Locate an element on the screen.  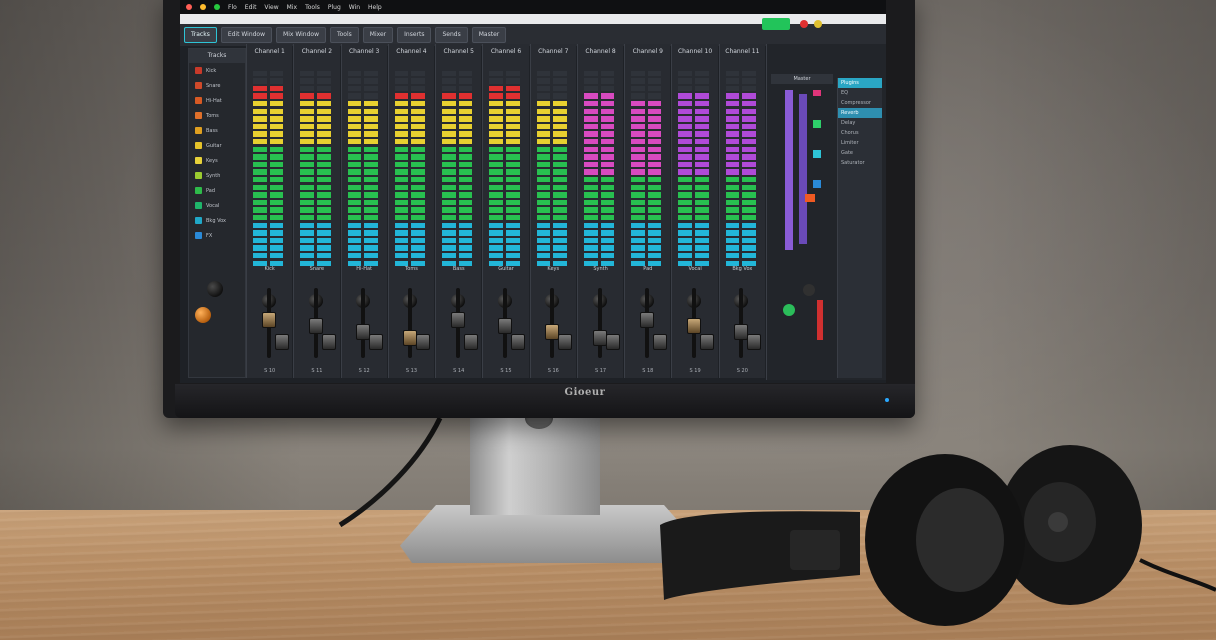
headphone-driver-left is located at coordinates (960, 540).